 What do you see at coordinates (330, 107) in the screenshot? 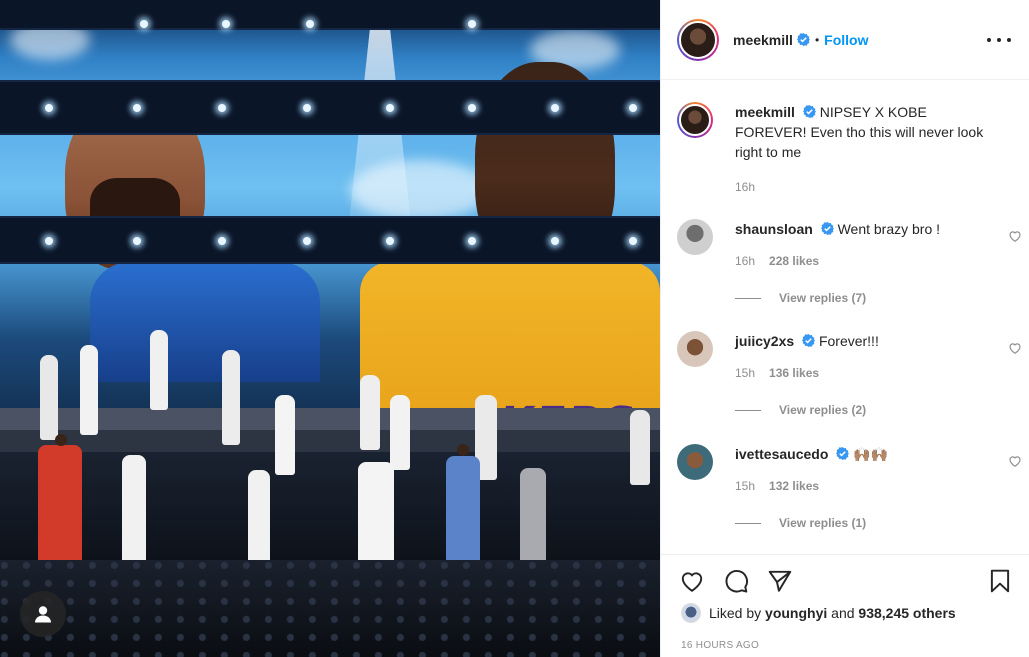
I see `led-band-top` at bounding box center [330, 107].